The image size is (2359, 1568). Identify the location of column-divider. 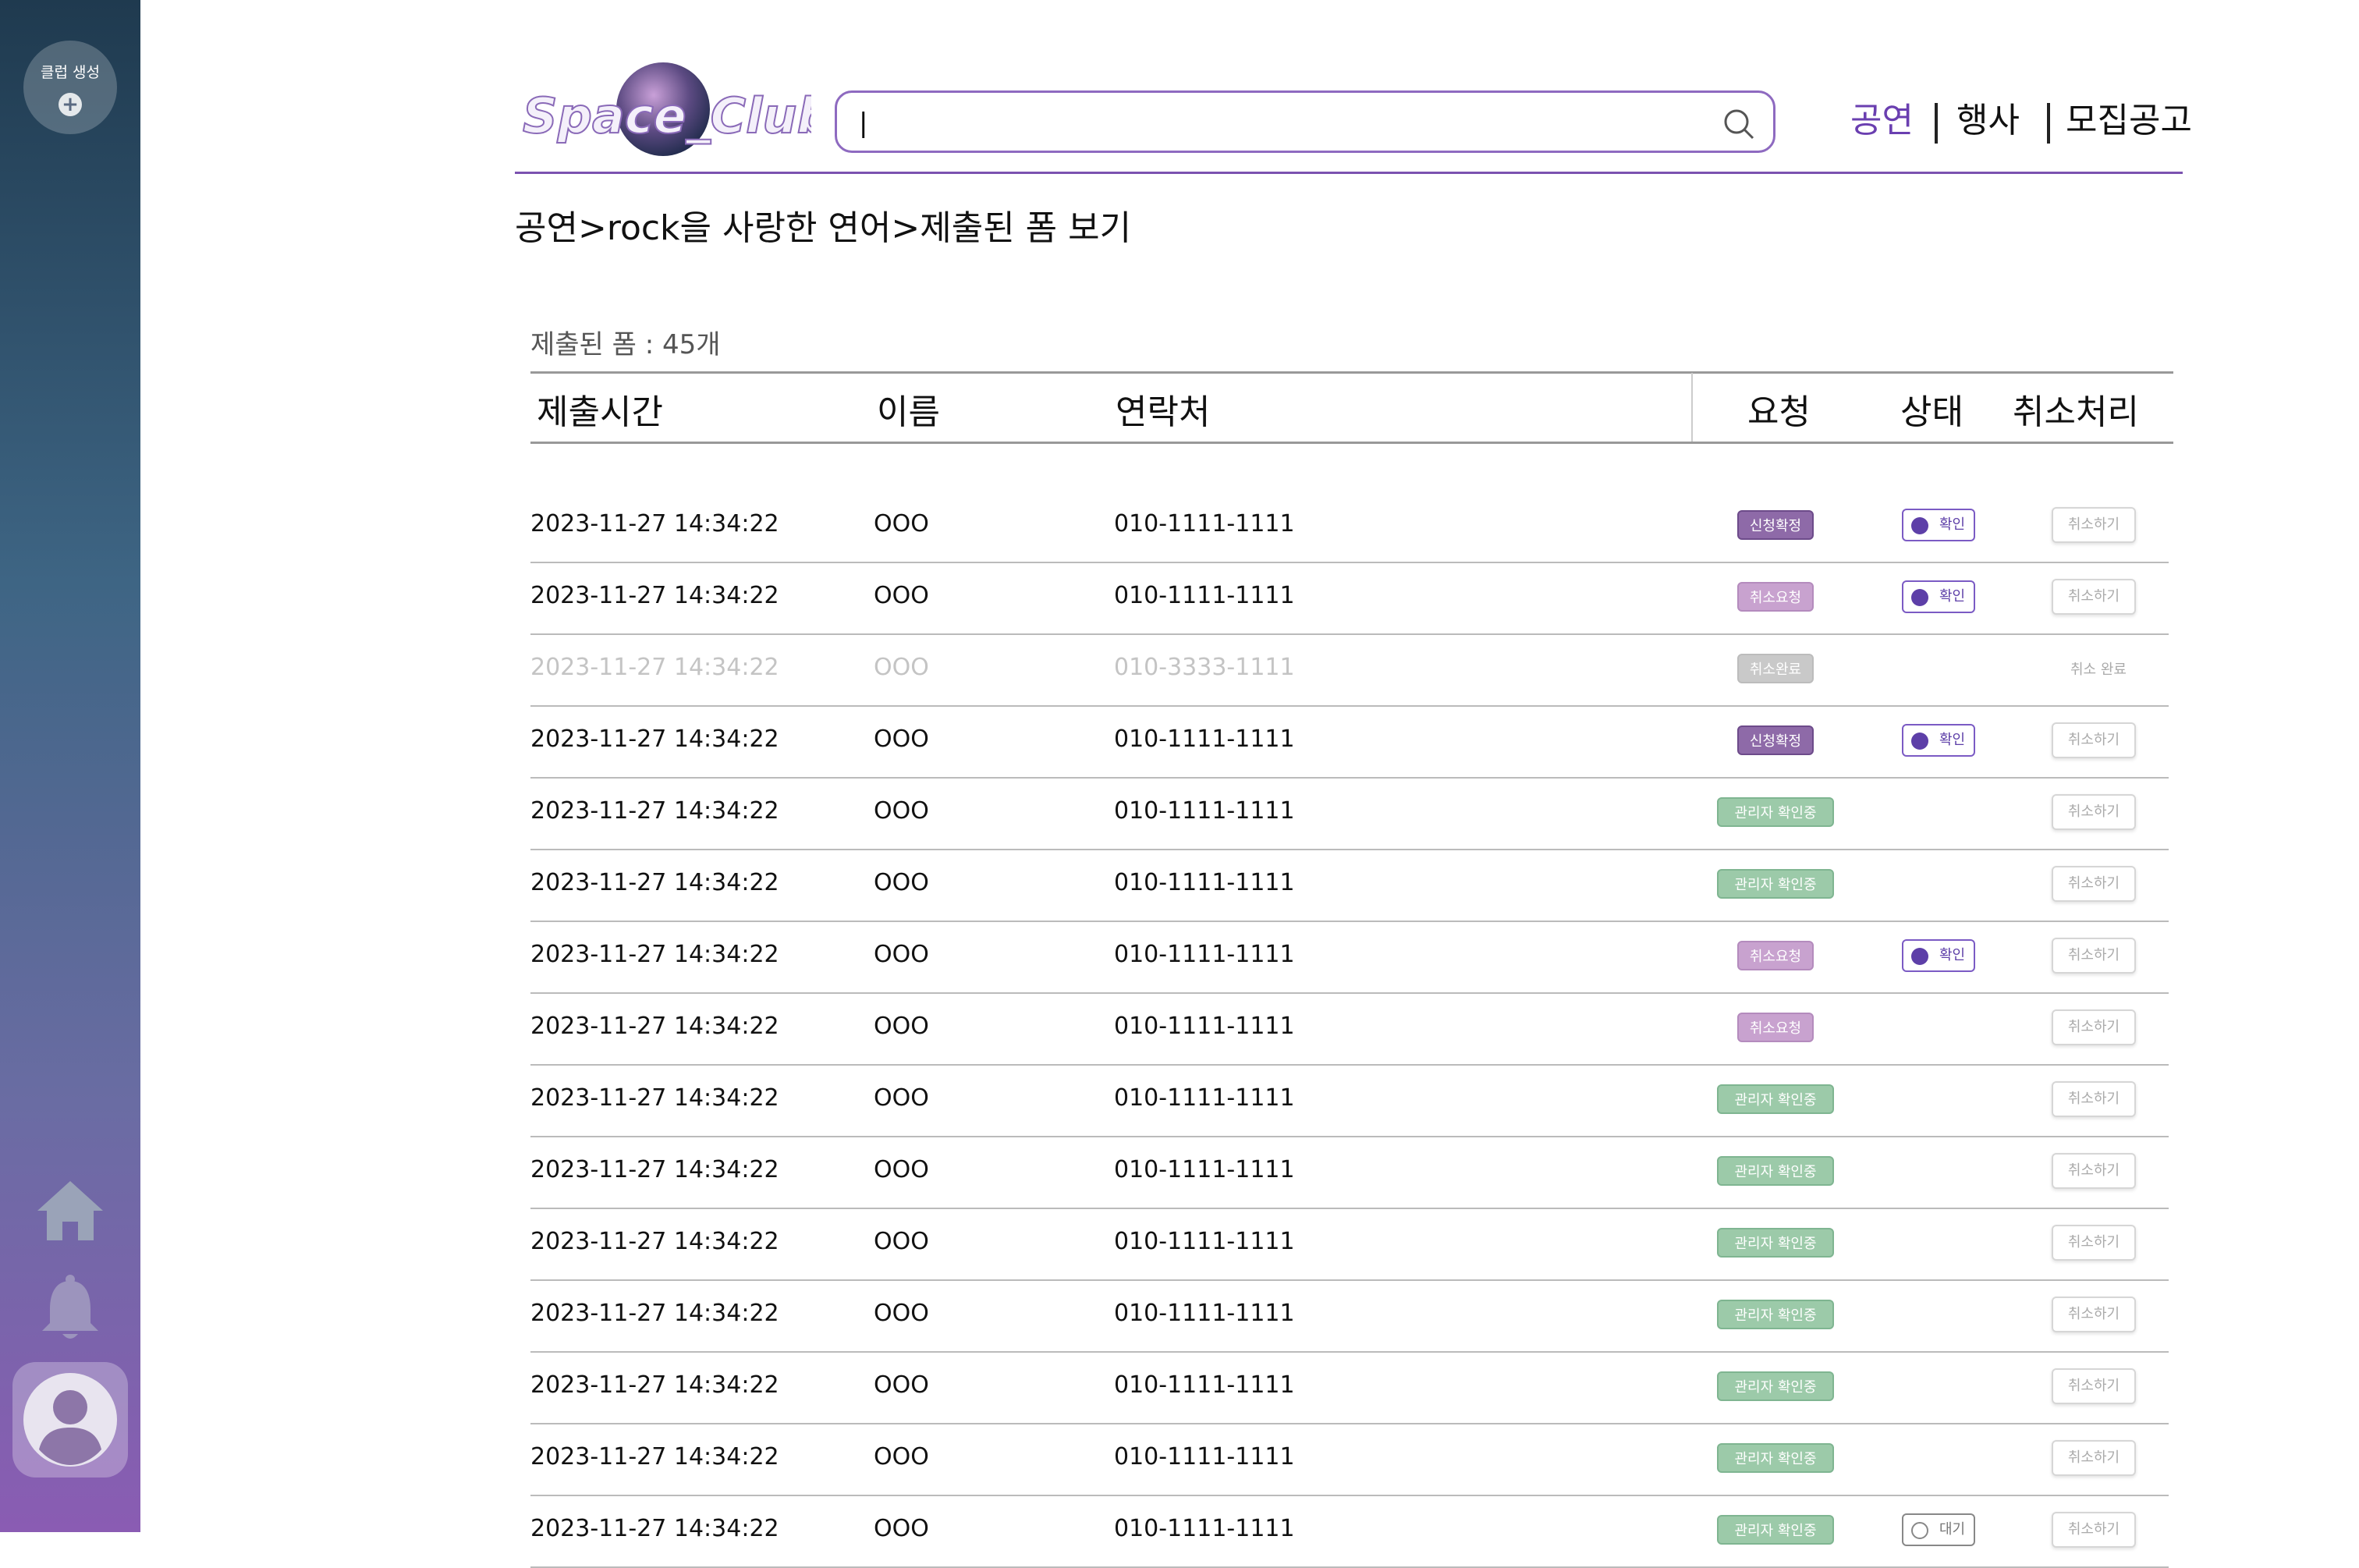
(1692, 408).